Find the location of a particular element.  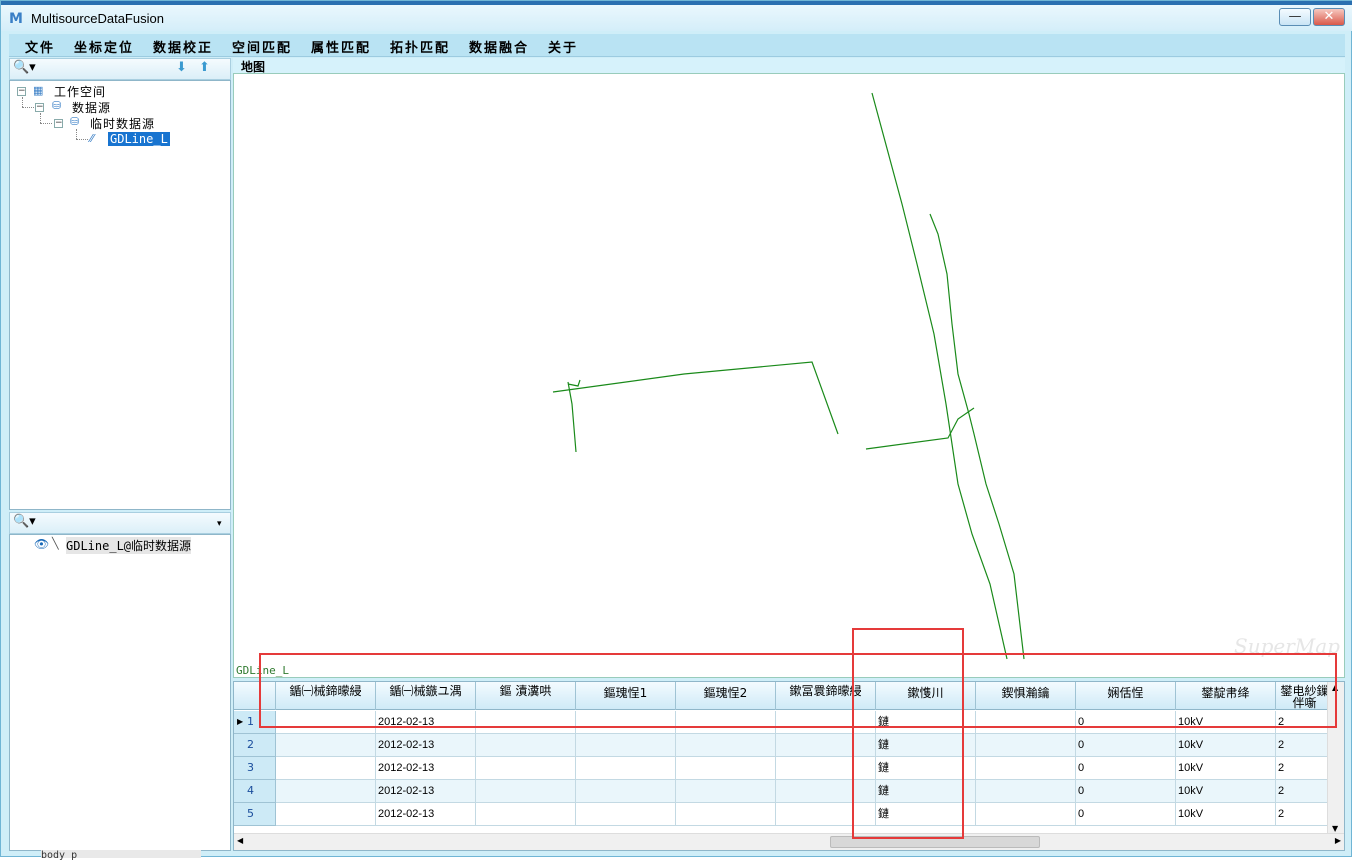

visibility-eye-icon: 👁 is located at coordinates (41, 544).